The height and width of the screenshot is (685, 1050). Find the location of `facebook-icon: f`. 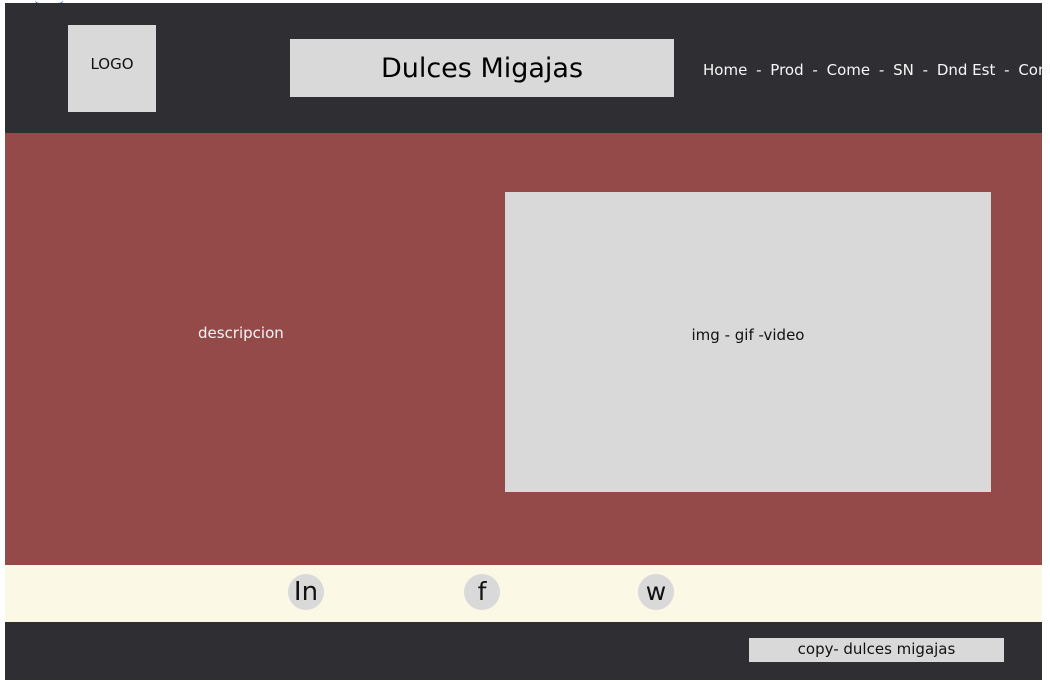

facebook-icon: f is located at coordinates (482, 592).